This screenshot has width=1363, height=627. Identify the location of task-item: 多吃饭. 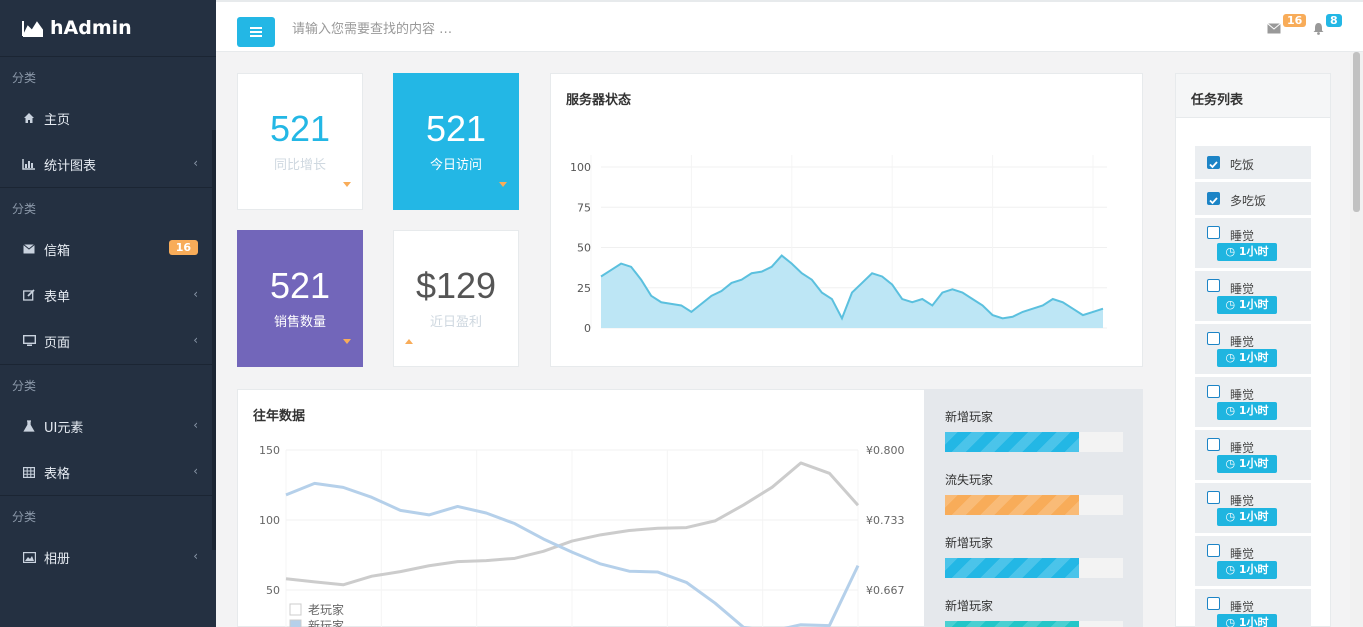
(1253, 198).